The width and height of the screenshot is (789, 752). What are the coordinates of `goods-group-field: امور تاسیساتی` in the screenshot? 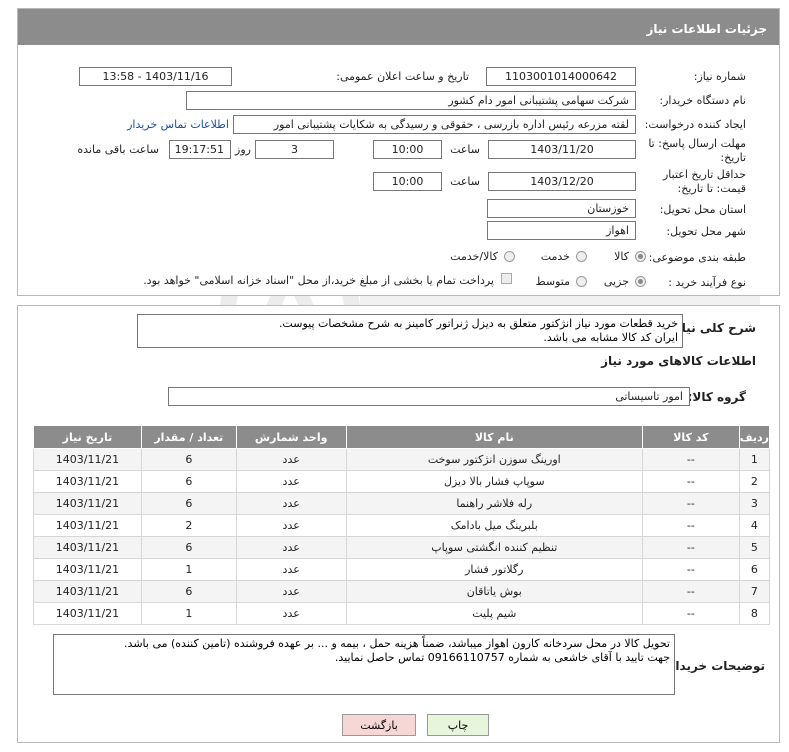 It's located at (429, 396).